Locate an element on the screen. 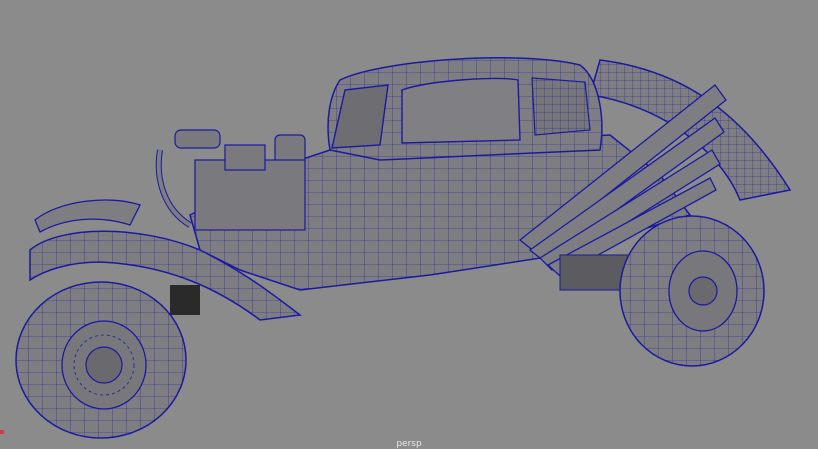 Image resolution: width=818 pixels, height=449 pixels. engine-block is located at coordinates (230, 180).